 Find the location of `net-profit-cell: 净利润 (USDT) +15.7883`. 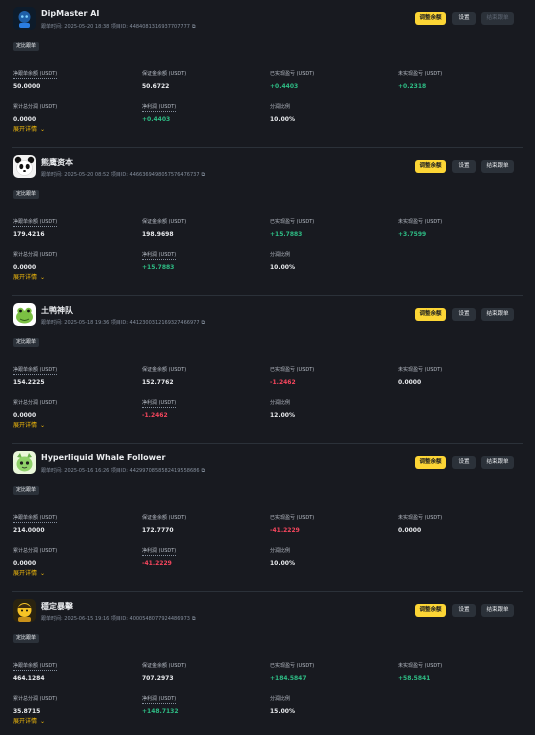

net-profit-cell: 净利润 (USDT) +15.7883 is located at coordinates (159, 256).